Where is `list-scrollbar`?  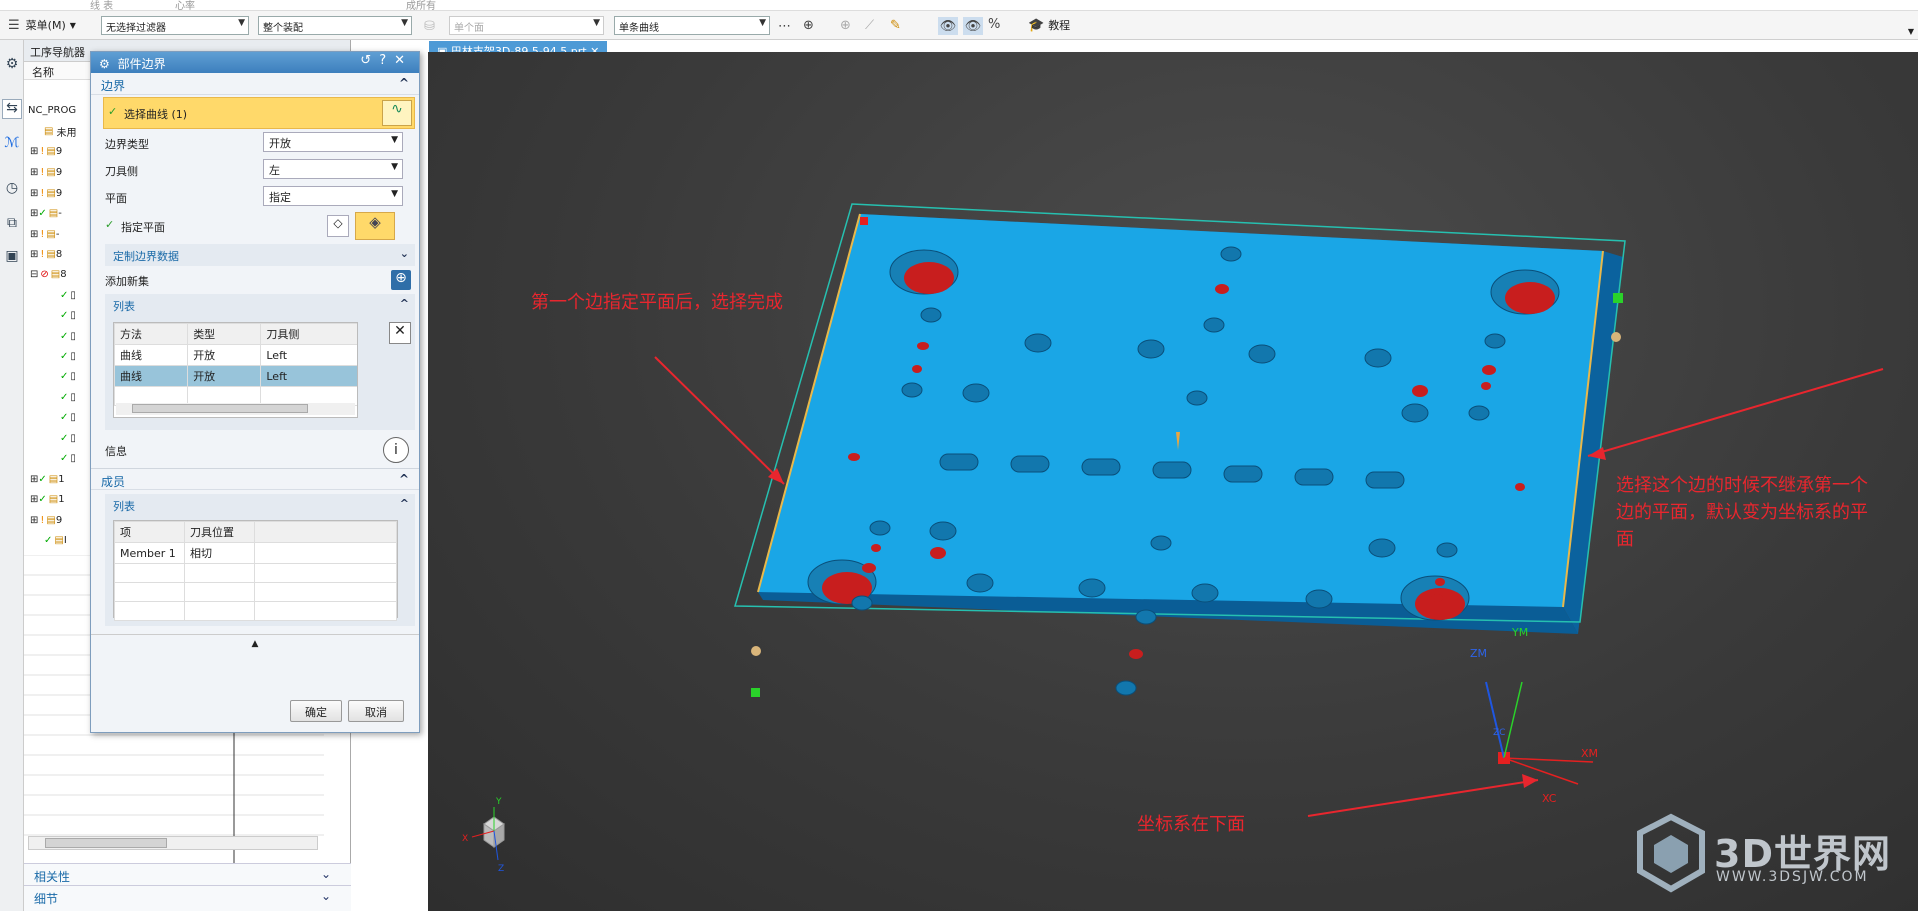 list-scrollbar is located at coordinates (235, 409).